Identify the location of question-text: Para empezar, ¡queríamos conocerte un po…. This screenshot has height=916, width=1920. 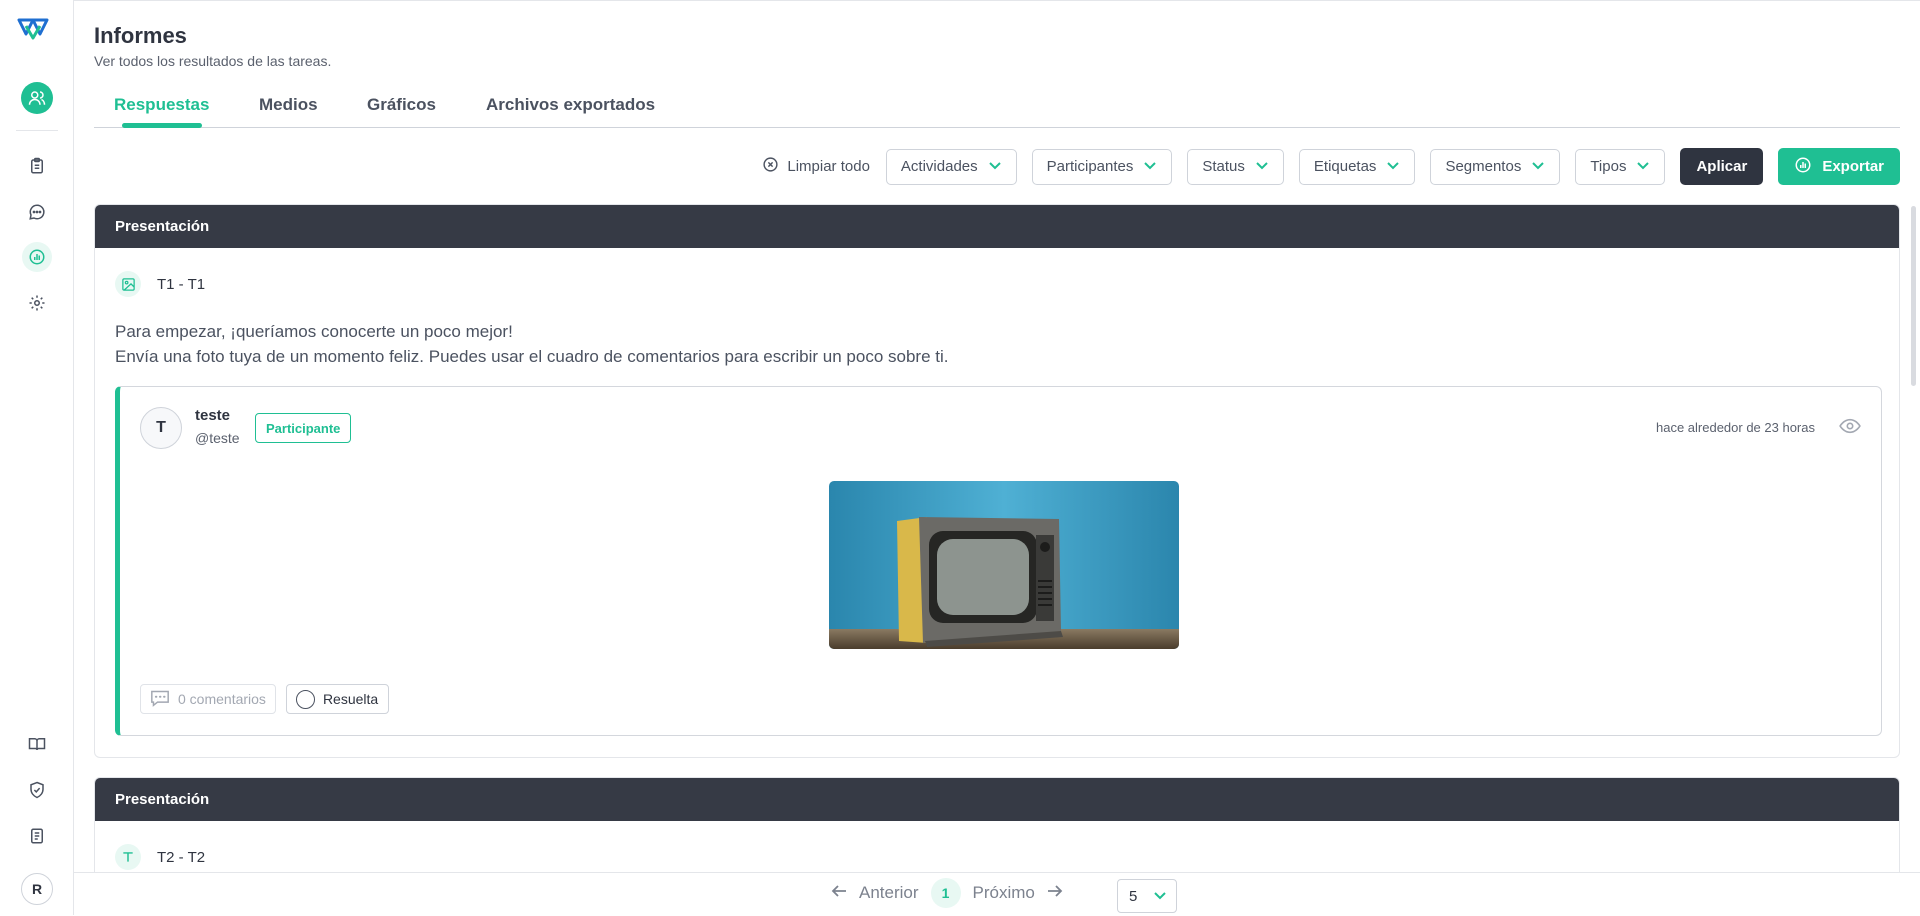
(531, 344).